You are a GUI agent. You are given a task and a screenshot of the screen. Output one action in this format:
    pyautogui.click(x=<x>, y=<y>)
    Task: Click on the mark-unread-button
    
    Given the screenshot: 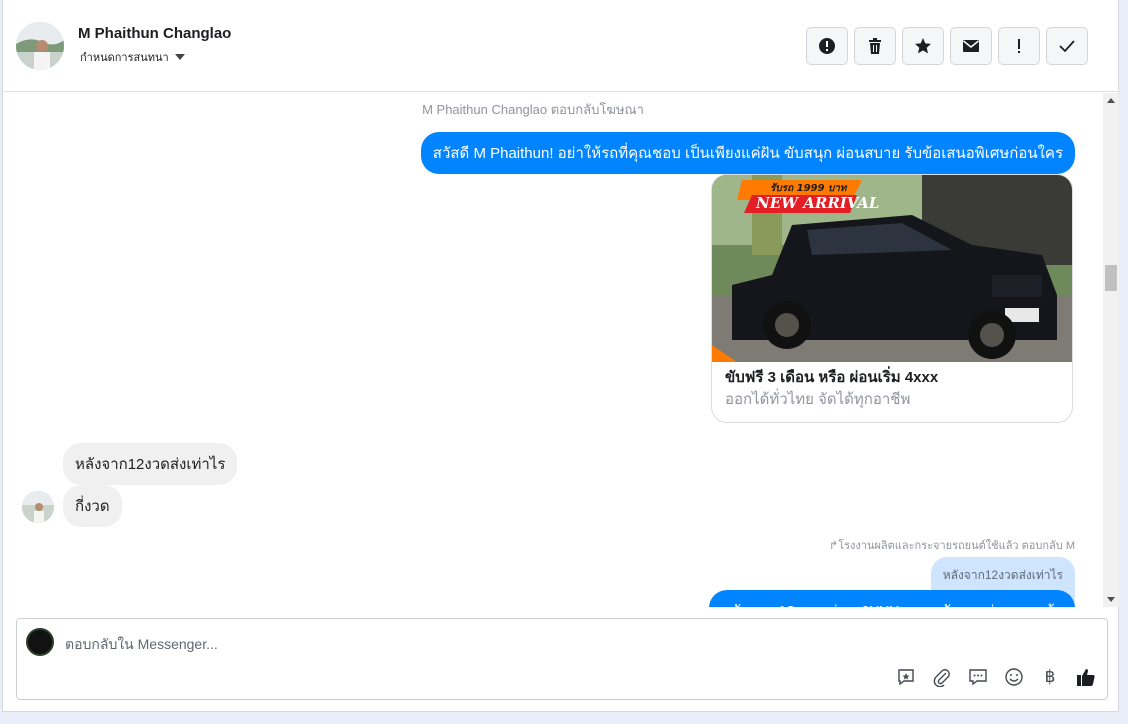 What is the action you would take?
    pyautogui.click(x=971, y=46)
    